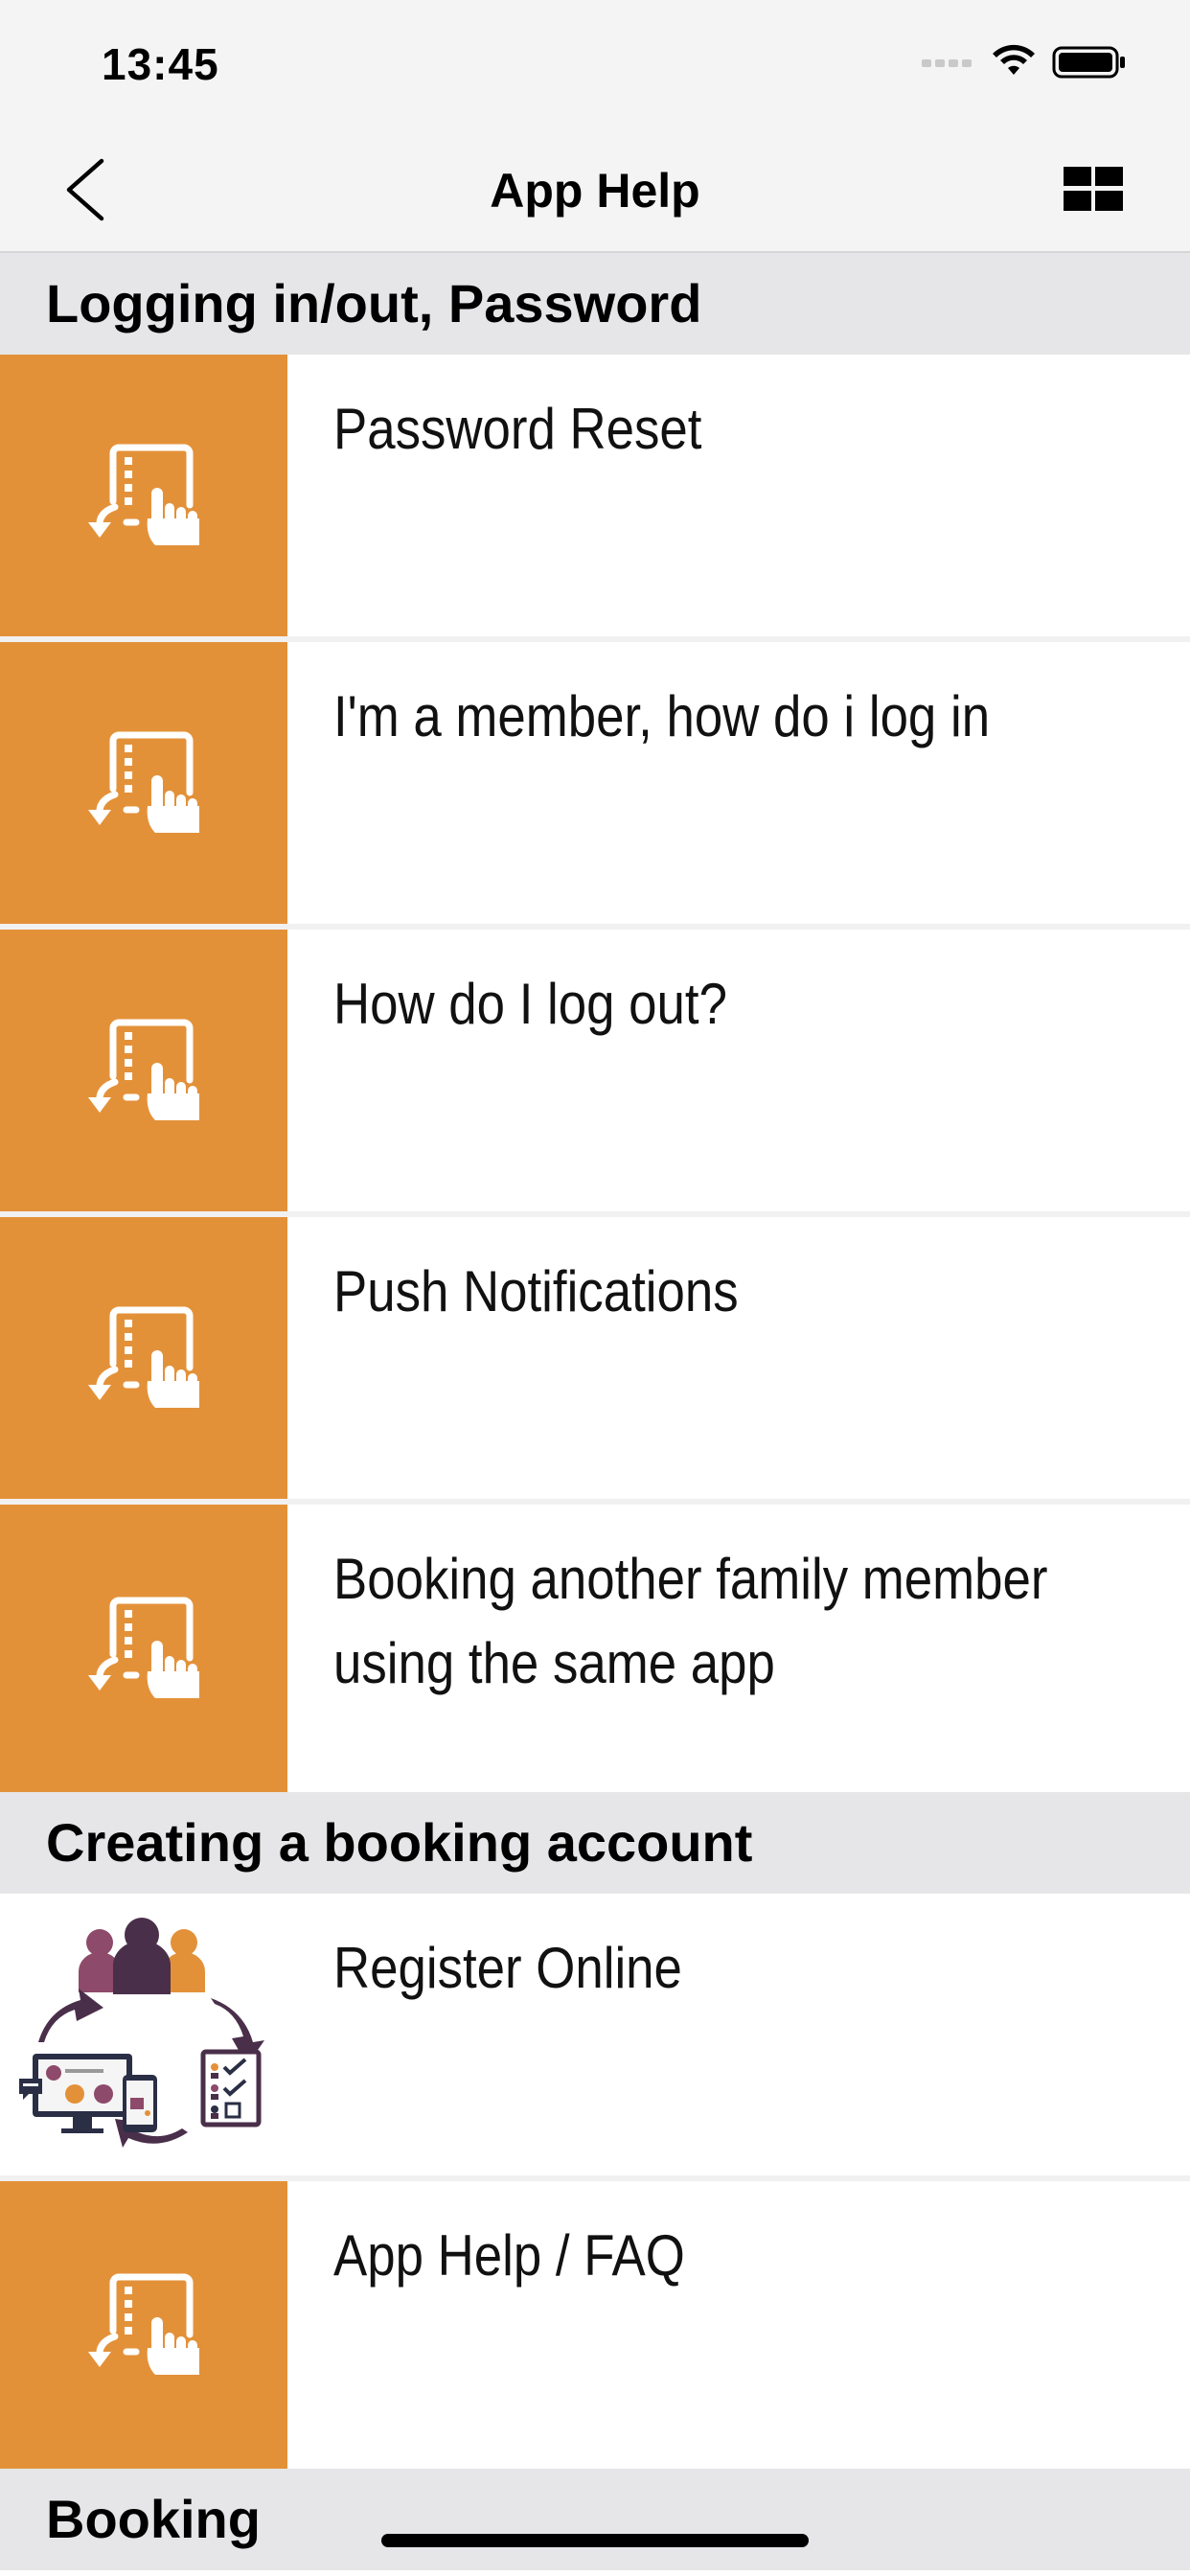  Describe the element at coordinates (142, 1956) in the screenshot. I see `people-icon` at that location.